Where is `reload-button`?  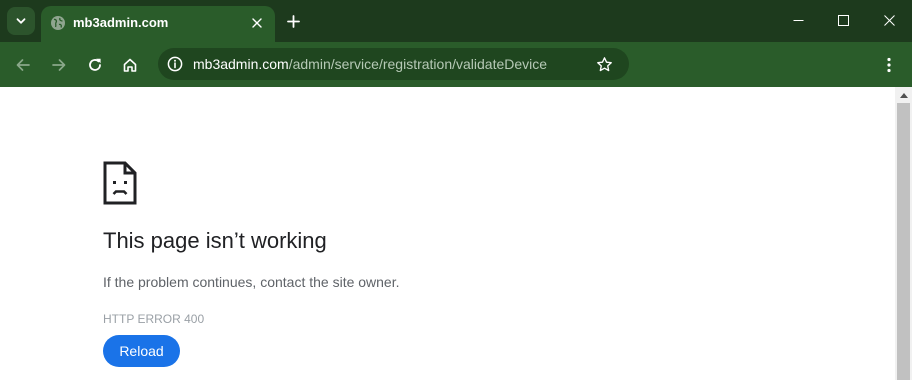
reload-button is located at coordinates (95, 65).